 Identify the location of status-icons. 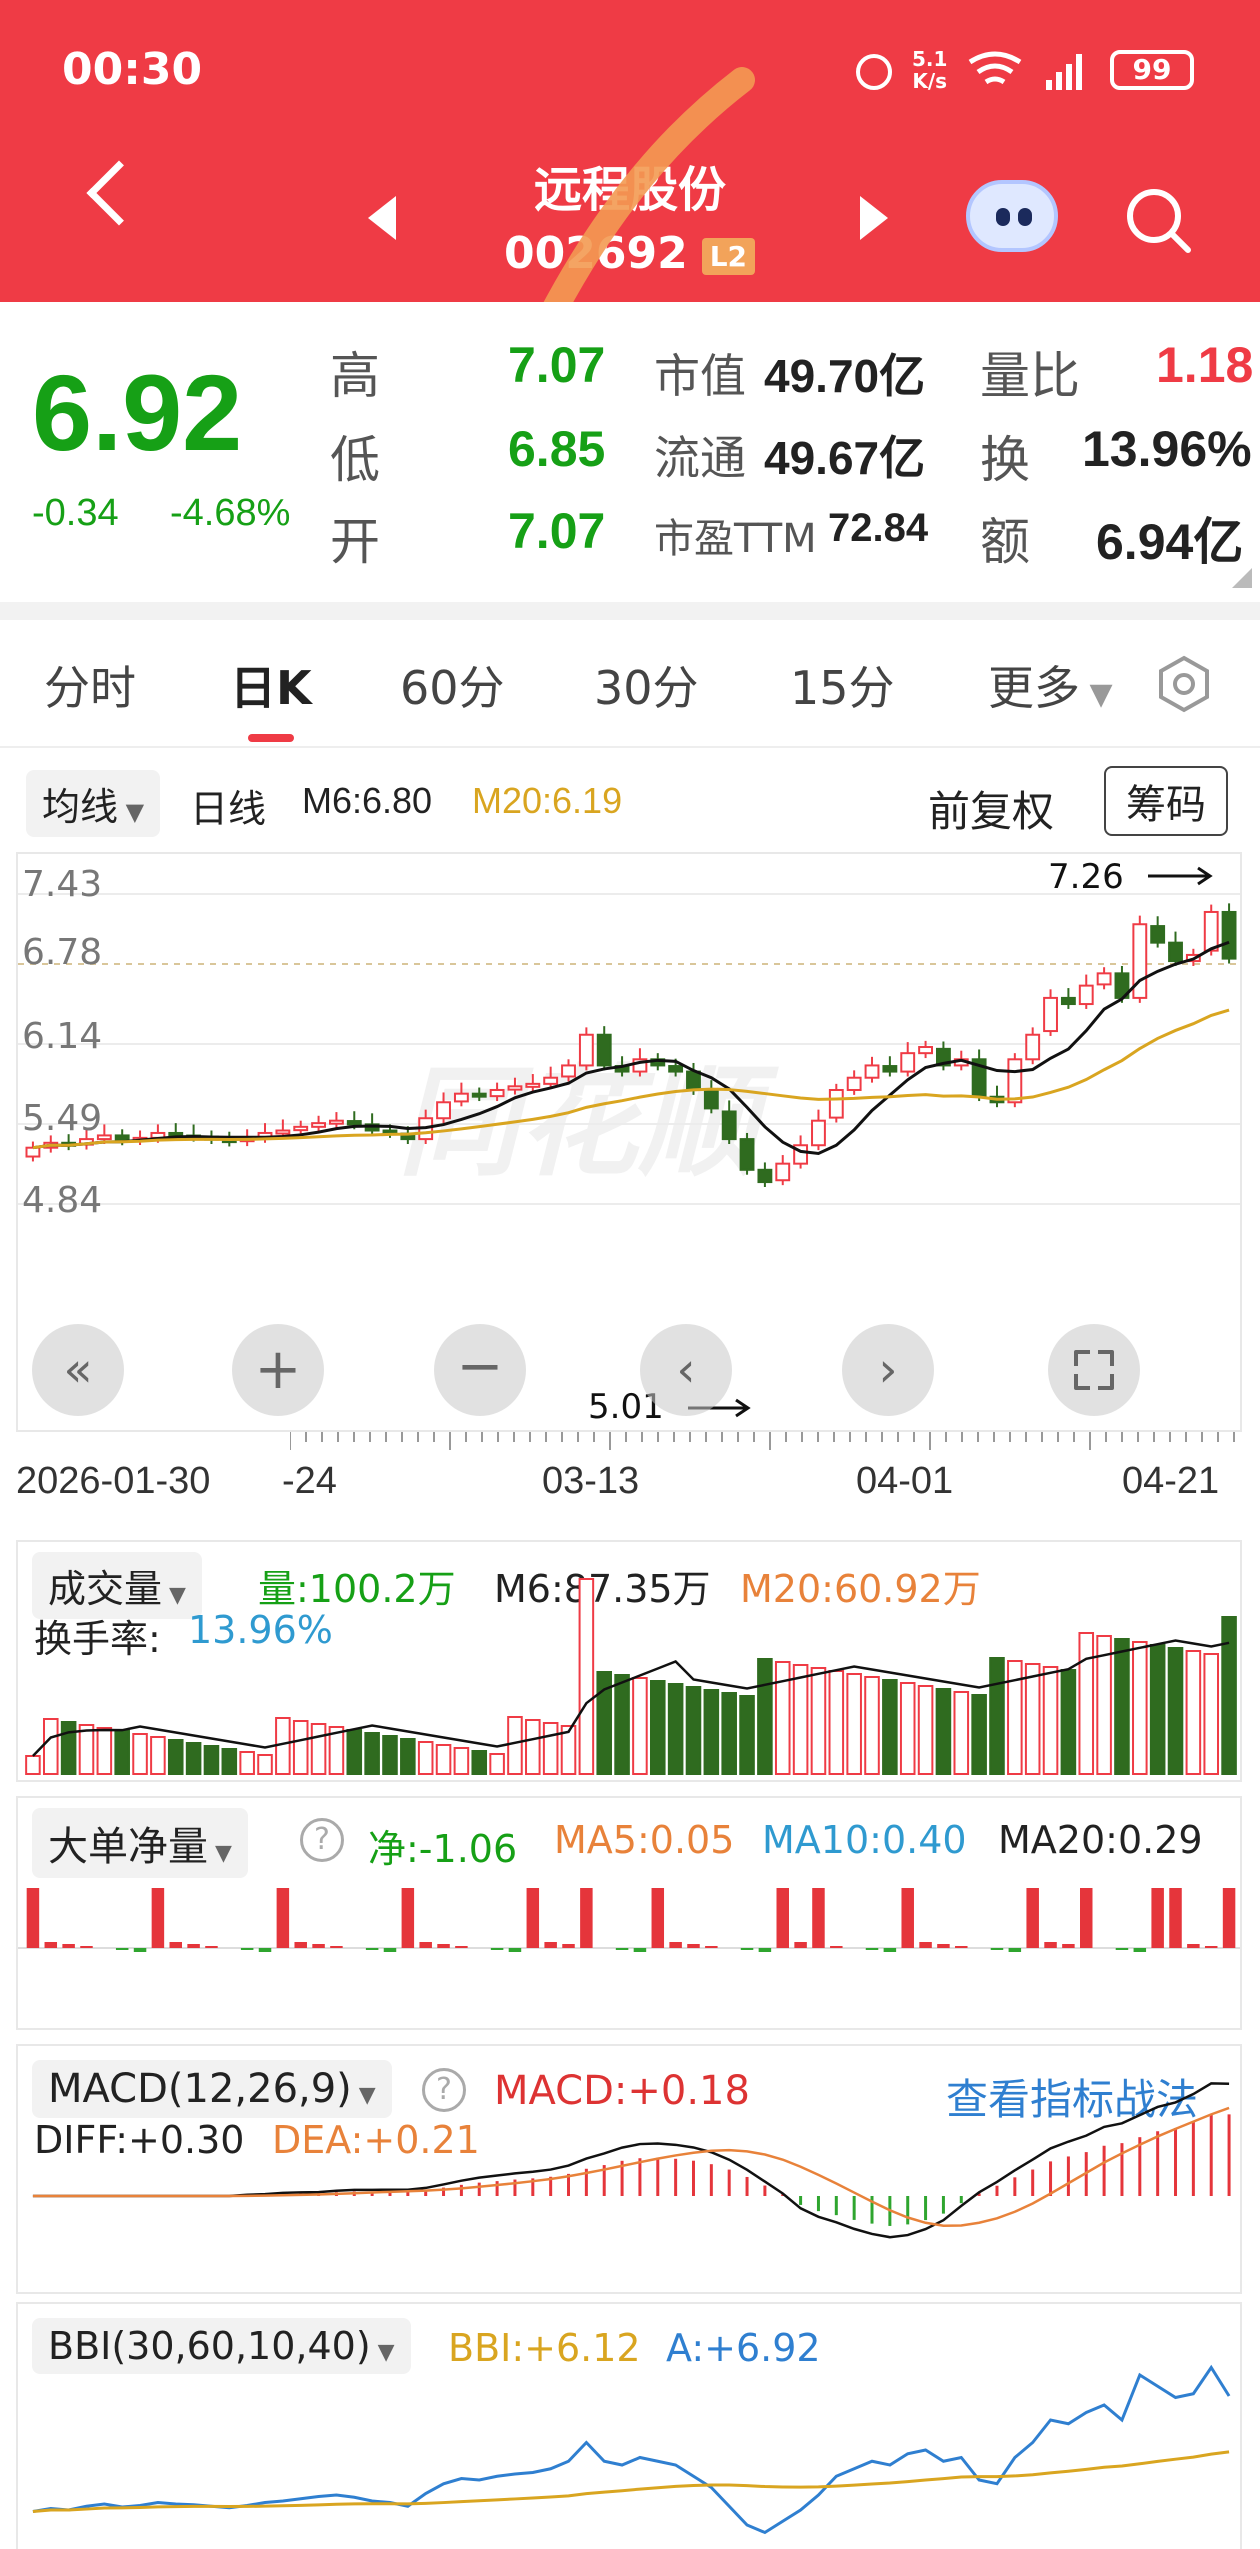
(969, 70).